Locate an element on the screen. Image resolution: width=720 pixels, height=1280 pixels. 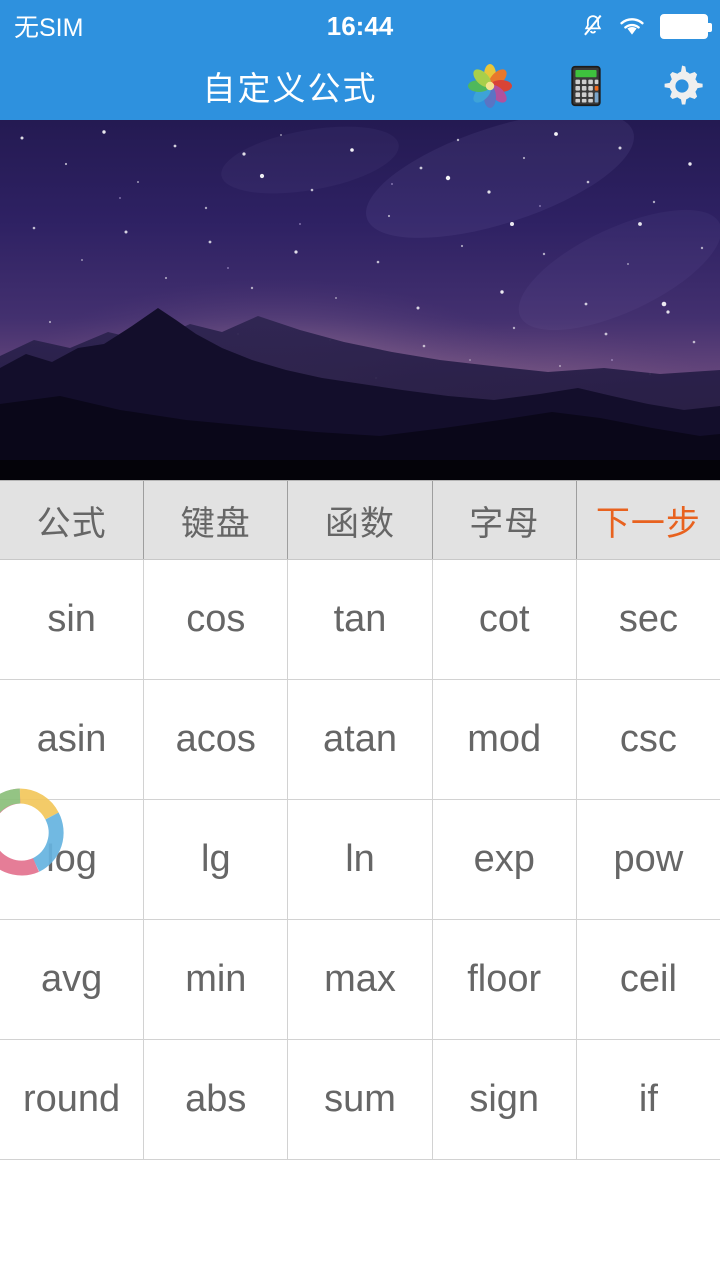
function-row: sin cos tan cot sec is located at coordinates (360, 620).